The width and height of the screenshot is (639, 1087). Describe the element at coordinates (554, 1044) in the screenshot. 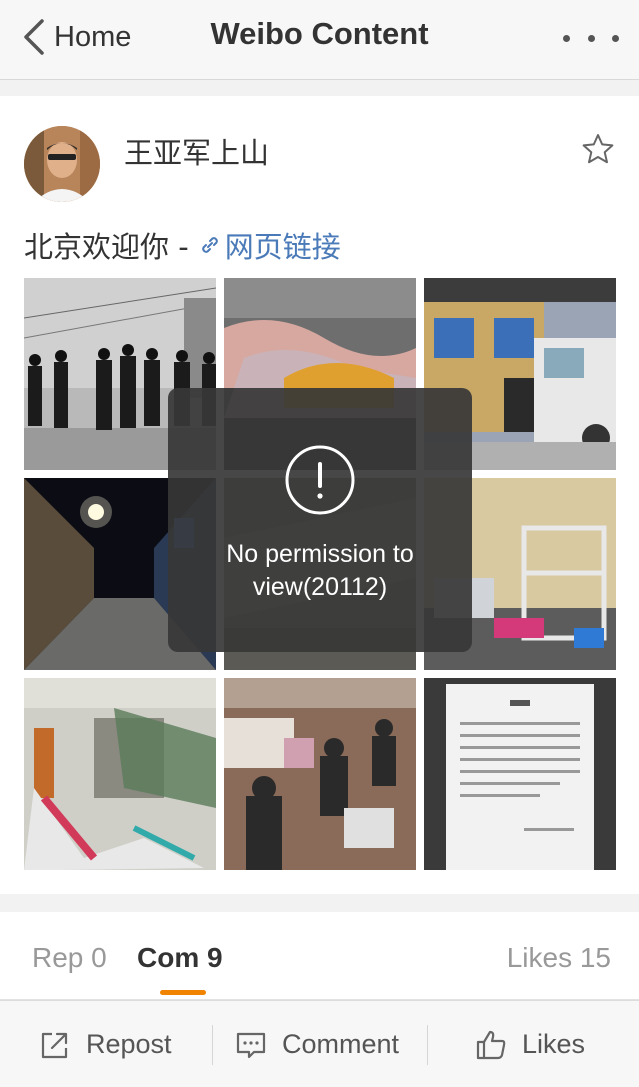

I see `likes-label: Likes` at that location.